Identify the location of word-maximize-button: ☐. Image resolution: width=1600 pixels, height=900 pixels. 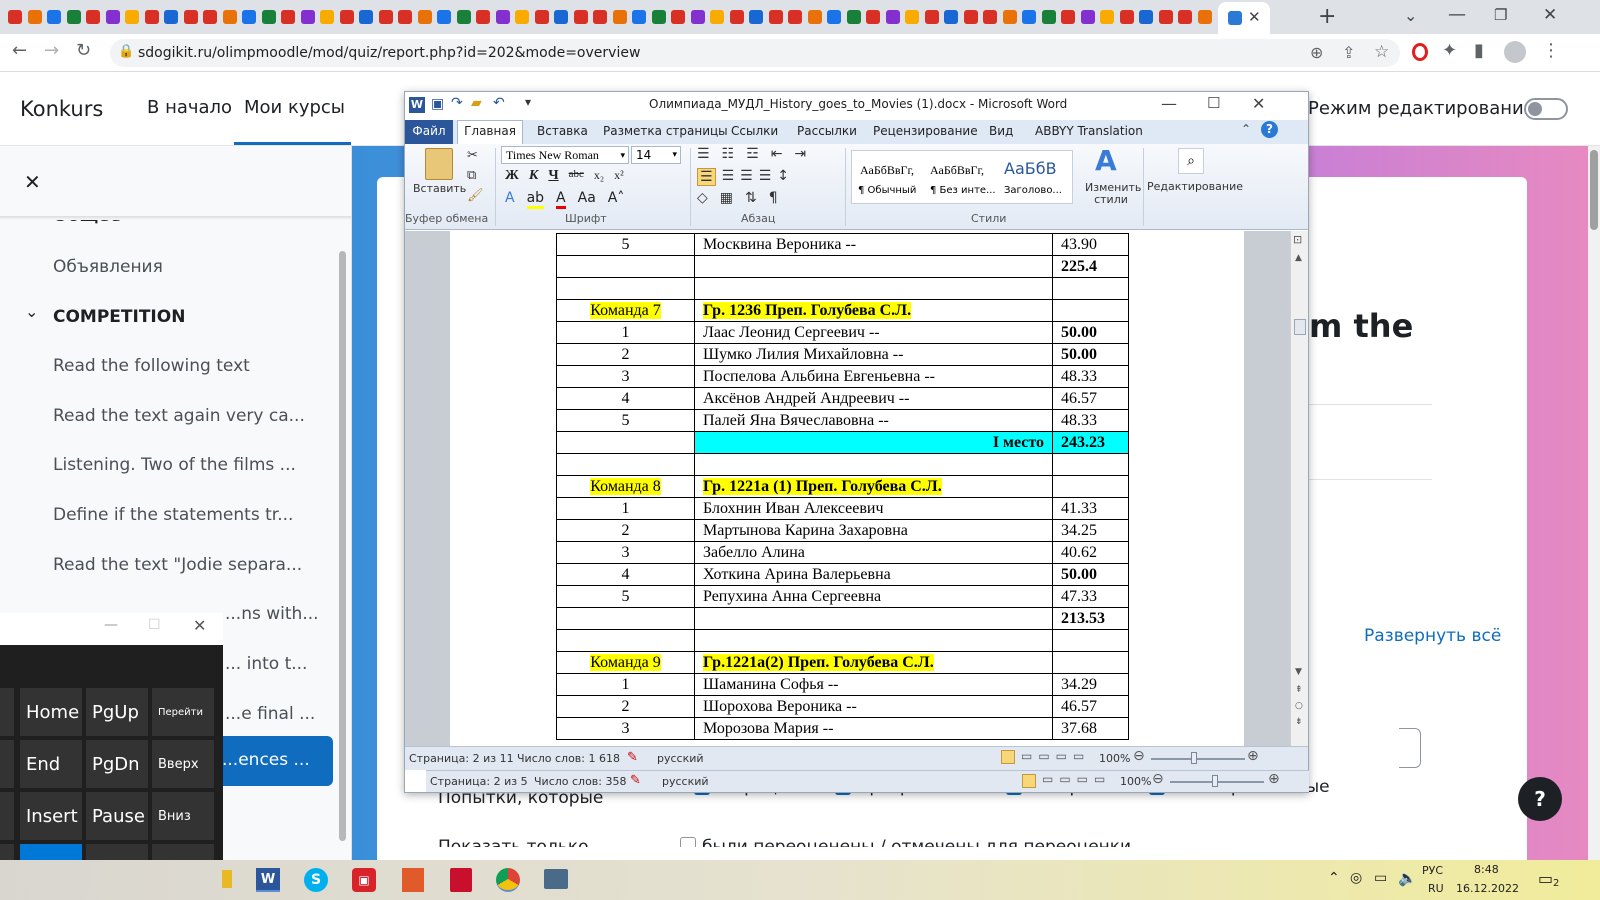
(1213, 103).